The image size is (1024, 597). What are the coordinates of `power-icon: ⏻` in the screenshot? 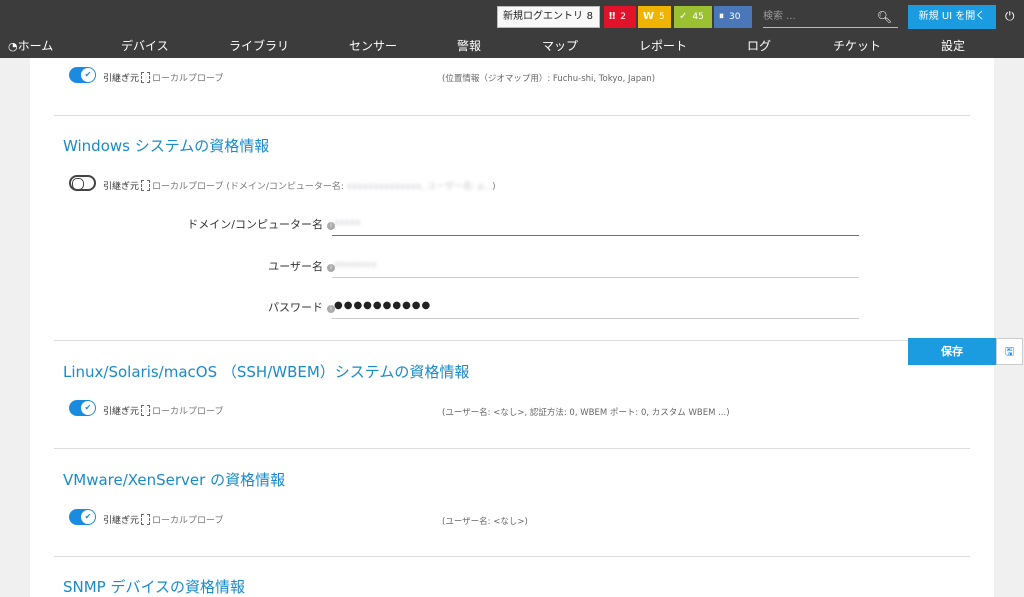 It's located at (1010, 16).